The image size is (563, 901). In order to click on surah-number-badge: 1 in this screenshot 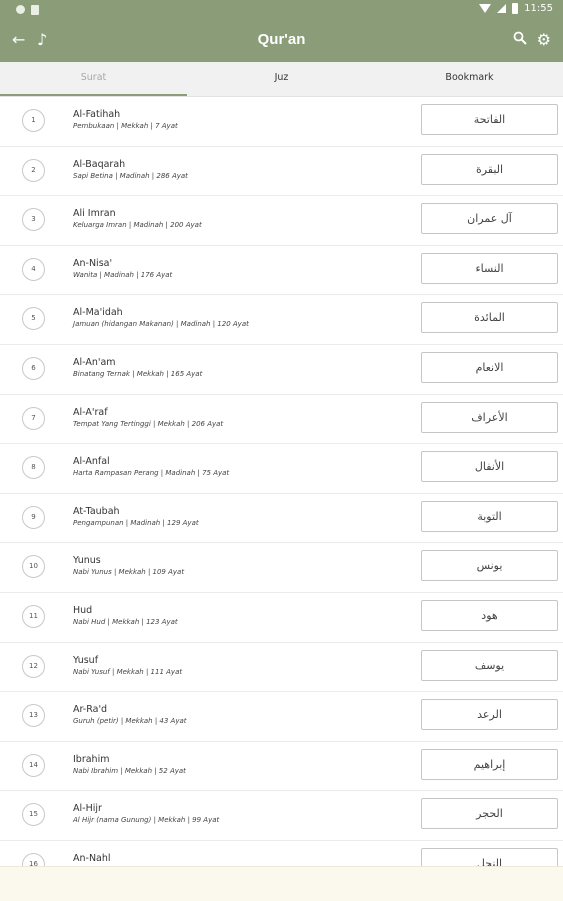, I will do `click(33, 120)`.